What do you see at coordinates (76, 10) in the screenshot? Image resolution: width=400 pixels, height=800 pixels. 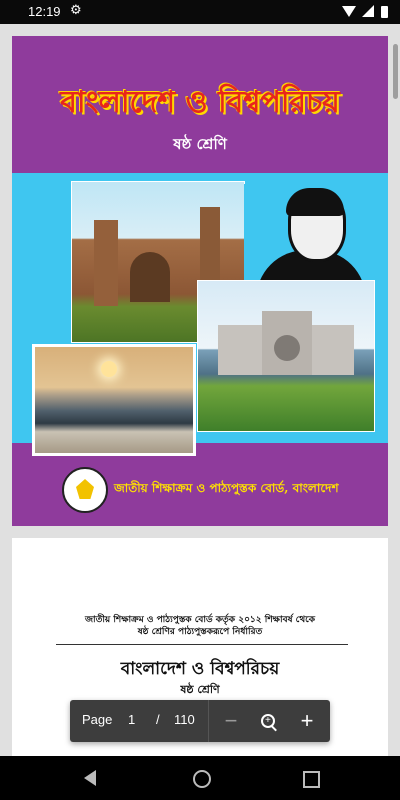 I see `gear-icon: ⚙` at bounding box center [76, 10].